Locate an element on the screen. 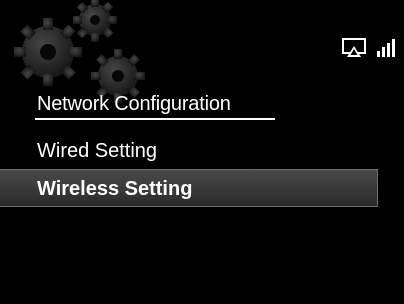  menu-item-wired-setting: Wired Setting is located at coordinates (189, 151).